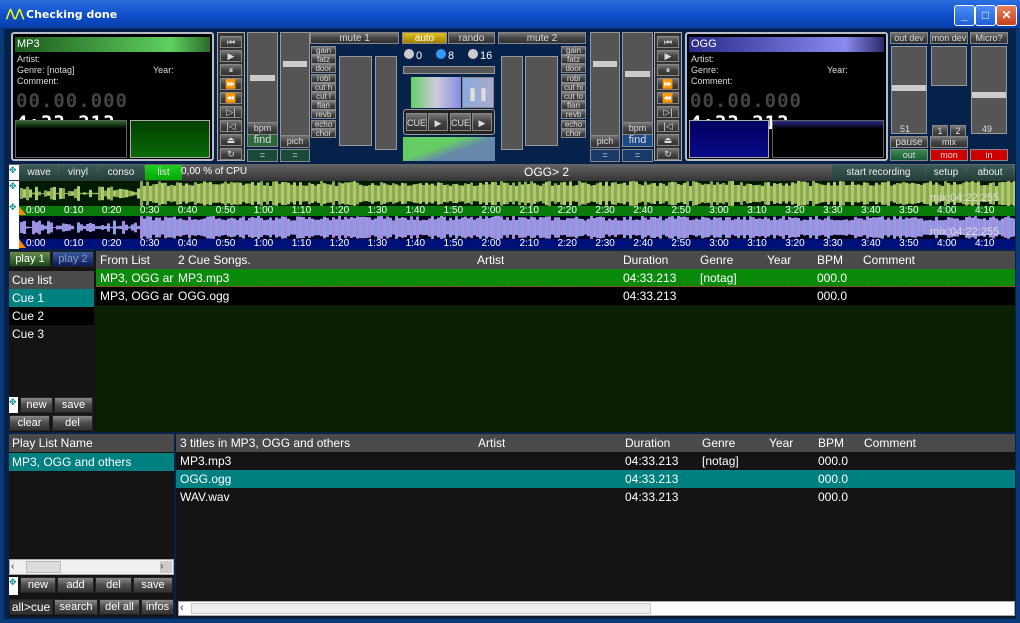 This screenshot has height=623, width=1020. What do you see at coordinates (262, 140) in the screenshot?
I see `deck1-find-button: find` at bounding box center [262, 140].